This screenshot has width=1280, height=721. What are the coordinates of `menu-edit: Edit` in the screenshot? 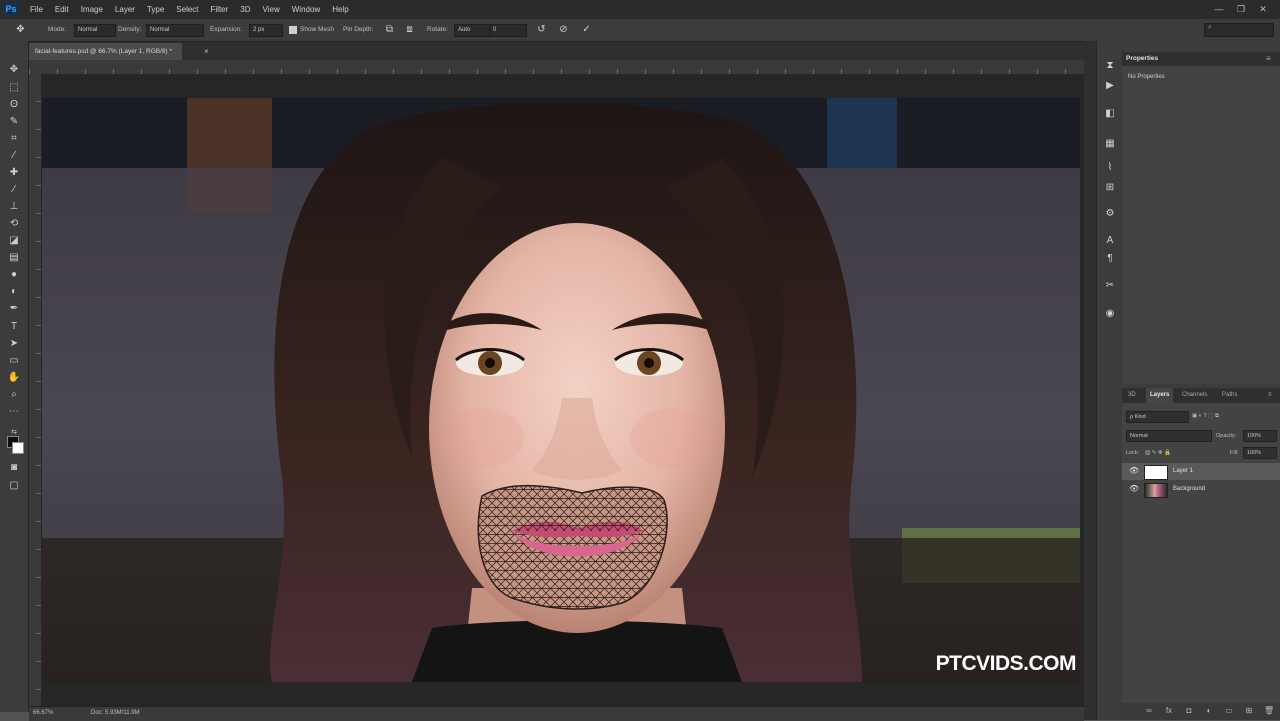 It's located at (62, 9).